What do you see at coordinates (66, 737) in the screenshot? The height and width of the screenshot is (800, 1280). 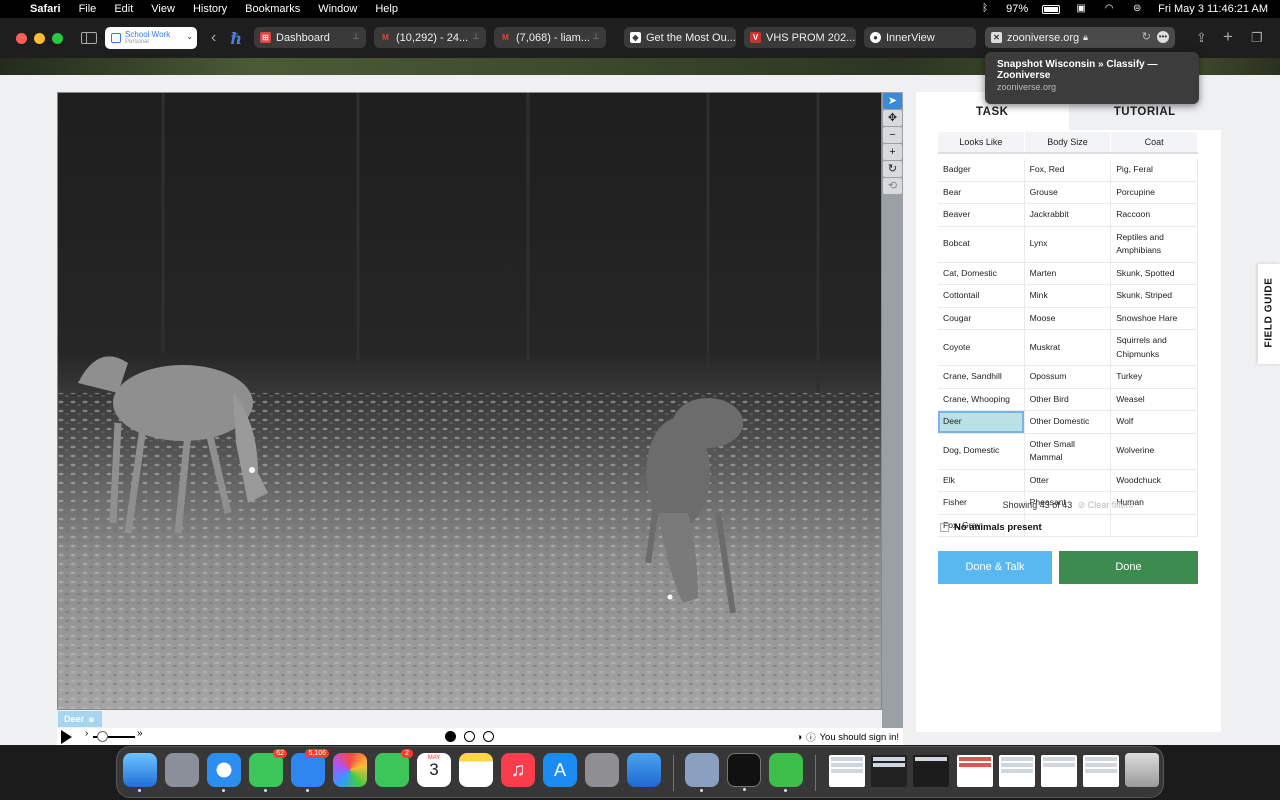 I see `play-icon` at bounding box center [66, 737].